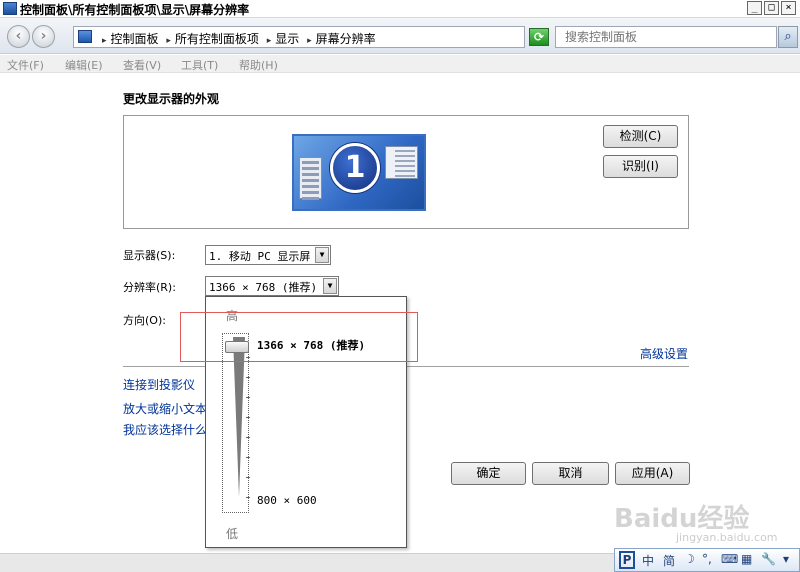 The height and width of the screenshot is (572, 800). What do you see at coordinates (355, 168) in the screenshot?
I see `monitor-number-badge: 1` at bounding box center [355, 168].